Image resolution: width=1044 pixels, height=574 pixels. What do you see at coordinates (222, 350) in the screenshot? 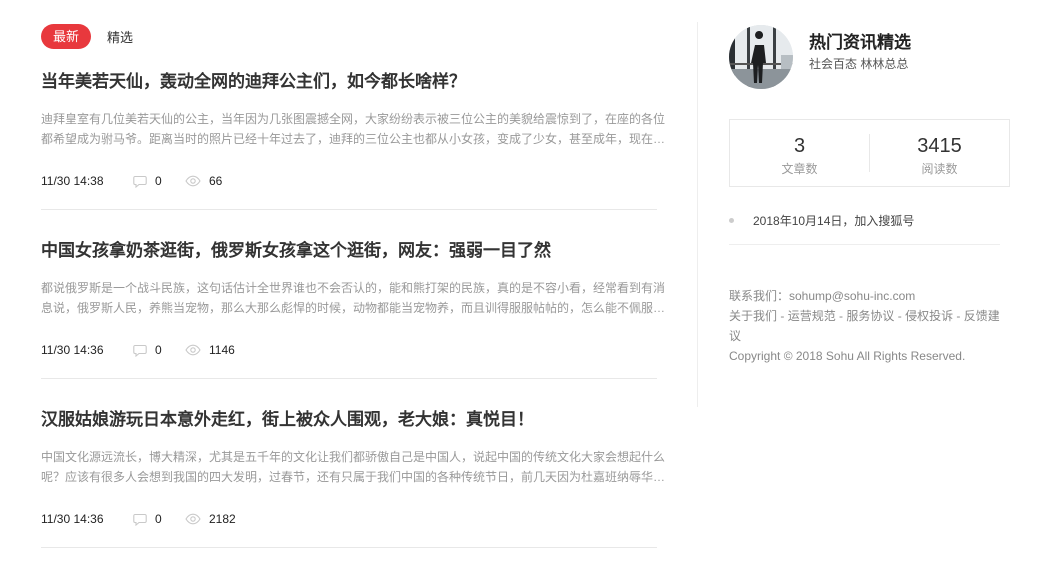
I see `read-count-value: 1146` at bounding box center [222, 350].